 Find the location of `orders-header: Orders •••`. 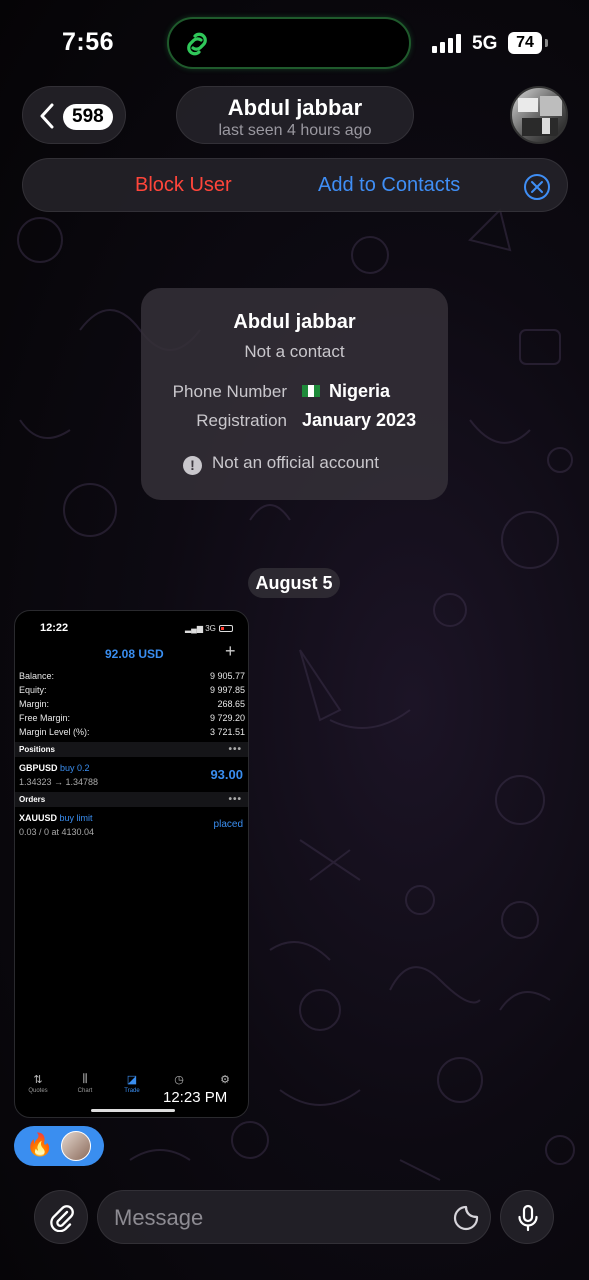

orders-header: Orders ••• is located at coordinates (131, 799).